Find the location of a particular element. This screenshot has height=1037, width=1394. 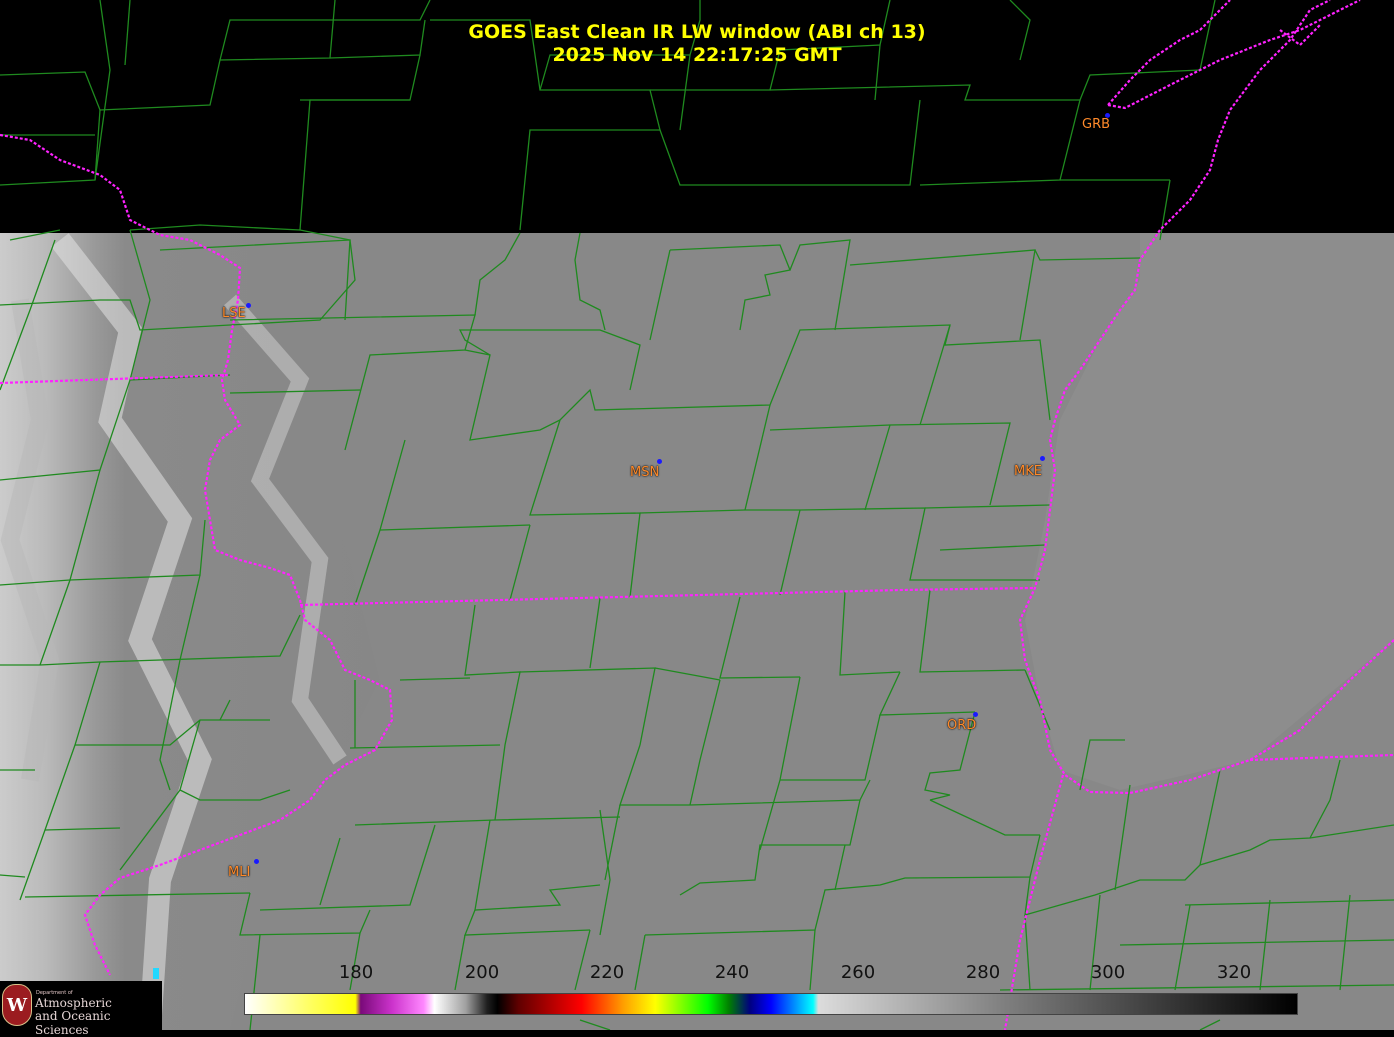

timestamp: 2025 Nov 14 22:17:25 GMT is located at coordinates (697, 55).